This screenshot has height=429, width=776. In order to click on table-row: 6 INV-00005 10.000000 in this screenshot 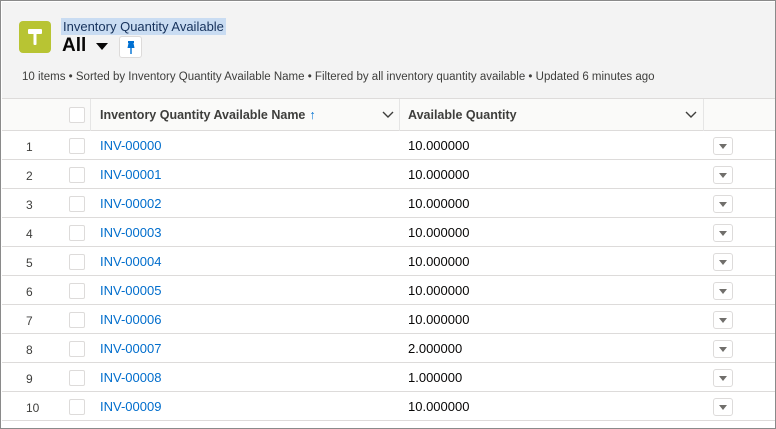, I will do `click(388, 290)`.